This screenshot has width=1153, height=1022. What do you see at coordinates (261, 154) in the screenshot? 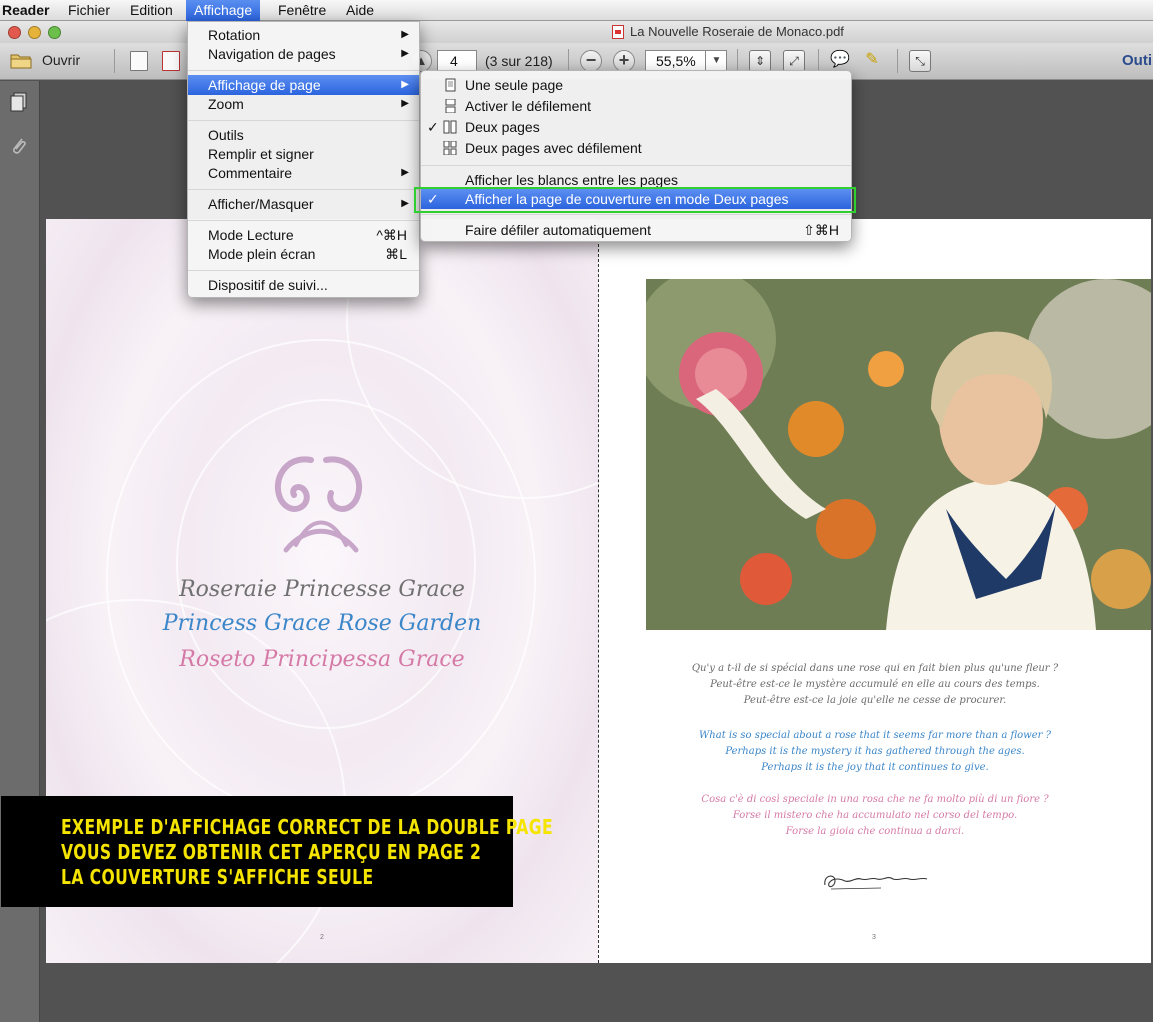
I see `menu-item-label: Remplir et signer` at bounding box center [261, 154].